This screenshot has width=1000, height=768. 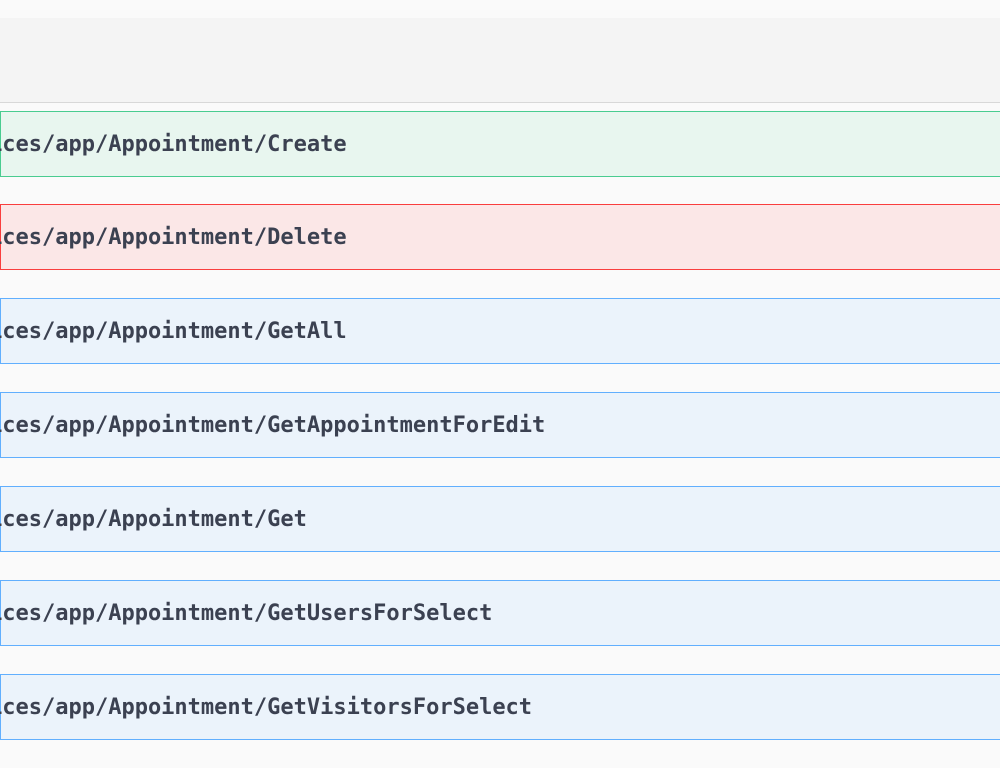 What do you see at coordinates (500, 60) in the screenshot?
I see `api-section-header` at bounding box center [500, 60].